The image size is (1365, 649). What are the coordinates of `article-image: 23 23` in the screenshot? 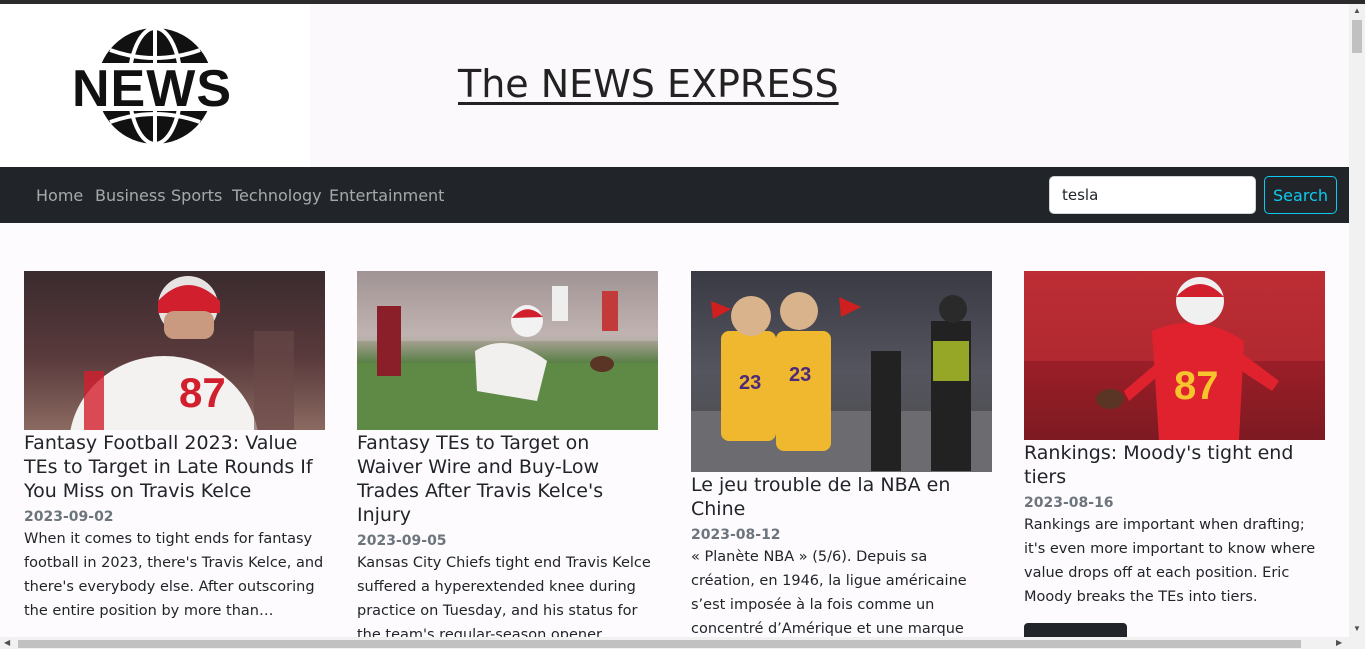 It's located at (841, 371).